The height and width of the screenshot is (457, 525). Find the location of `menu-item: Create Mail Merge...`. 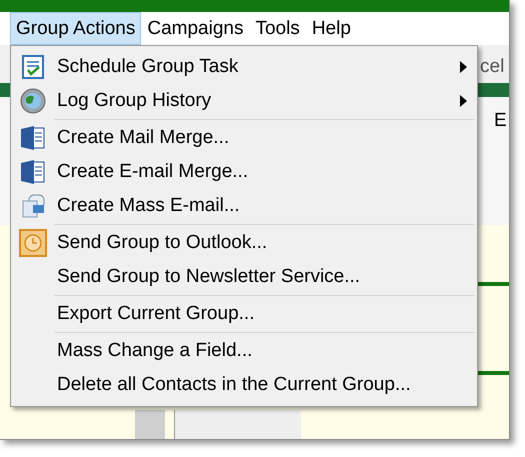

menu-item: Create Mail Merge... is located at coordinates (142, 138).